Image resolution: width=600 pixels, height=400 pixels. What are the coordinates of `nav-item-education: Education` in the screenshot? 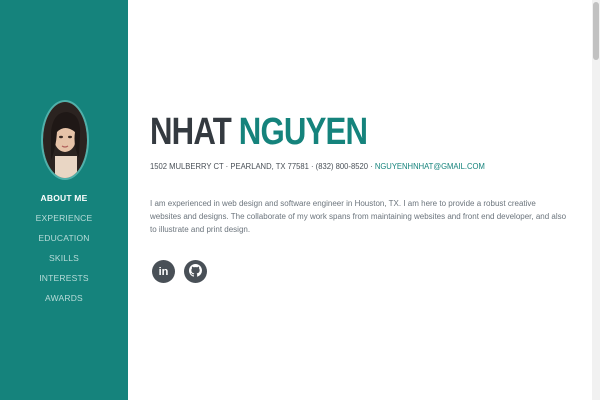 It's located at (64, 238).